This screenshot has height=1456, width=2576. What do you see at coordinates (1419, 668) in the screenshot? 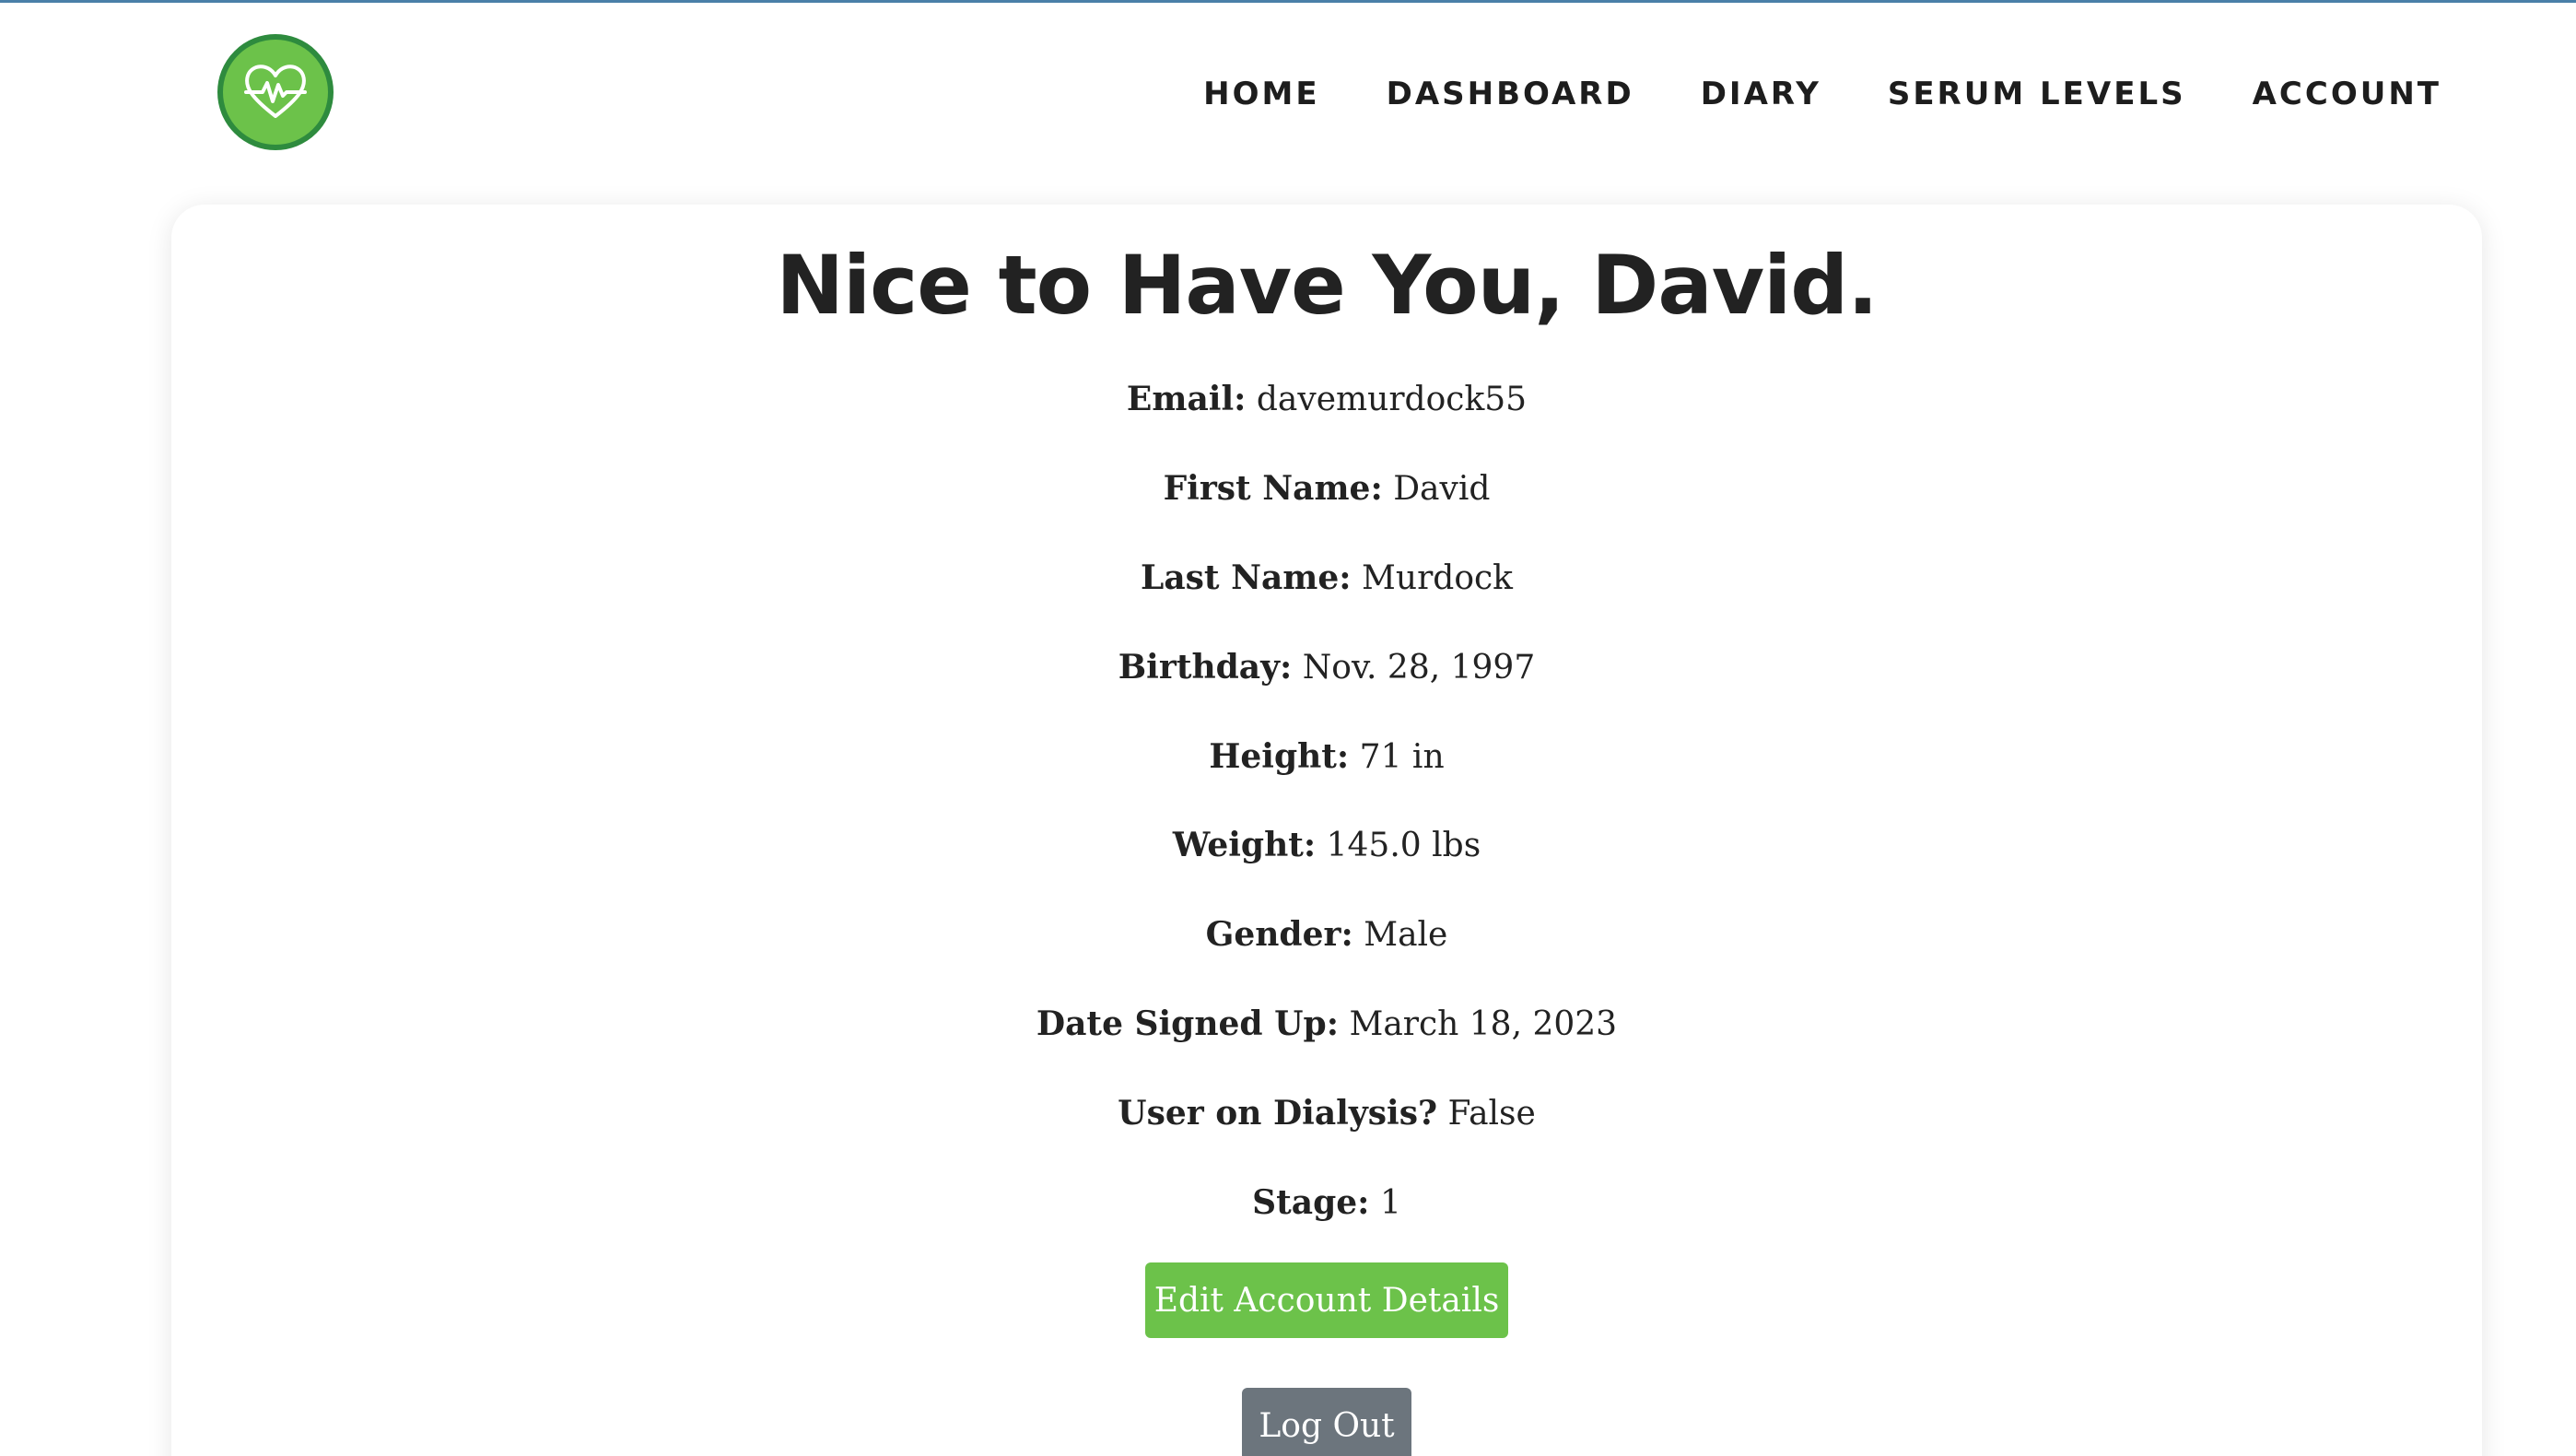
I see `field-value: Nov. 28, 1997` at bounding box center [1419, 668].